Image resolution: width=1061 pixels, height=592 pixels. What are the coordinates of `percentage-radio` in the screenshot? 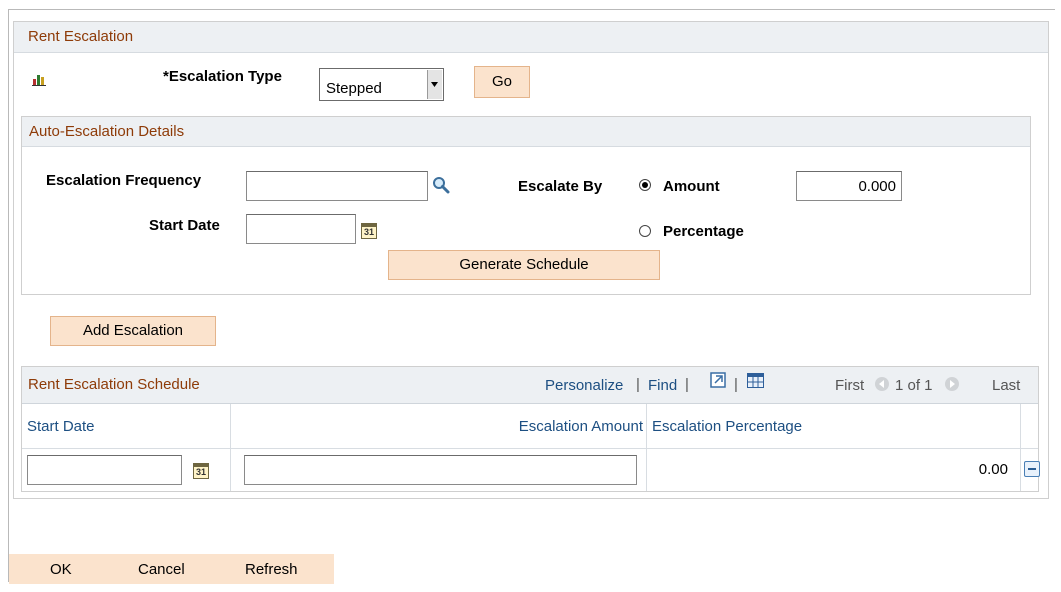 It's located at (645, 231).